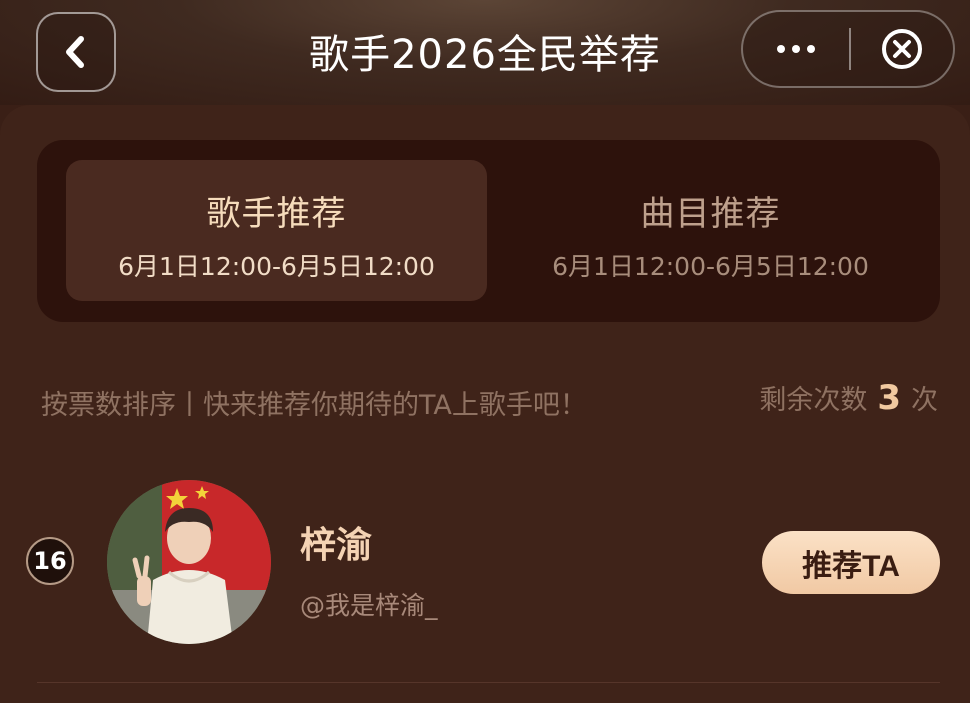 Image resolution: width=970 pixels, height=703 pixels. I want to click on sort-hint-text: 按票数排序丨快来推荐你期待的TA上歌手吧！, so click(314, 405).